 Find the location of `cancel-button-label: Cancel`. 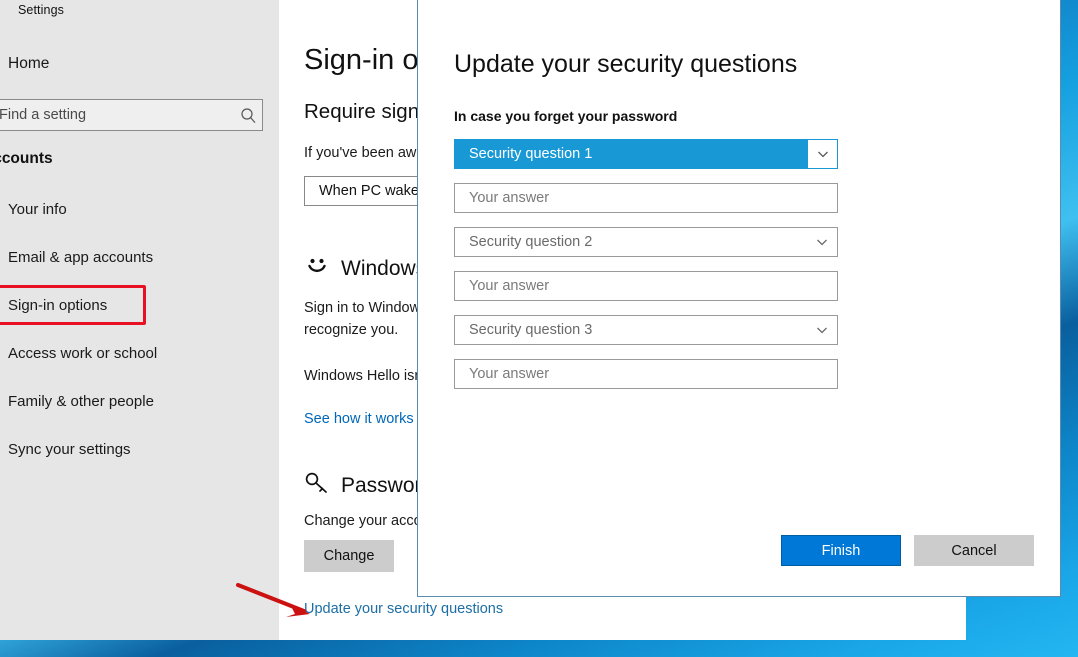

cancel-button-label: Cancel is located at coordinates (974, 550).